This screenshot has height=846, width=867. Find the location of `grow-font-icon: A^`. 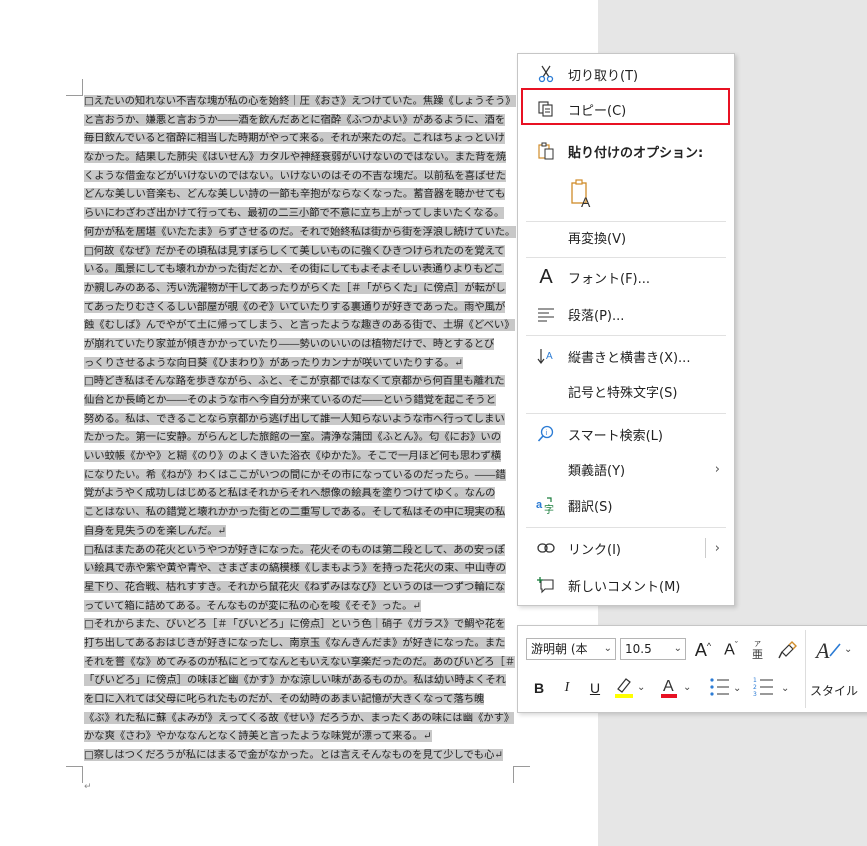

grow-font-icon: A^ is located at coordinates (703, 649).